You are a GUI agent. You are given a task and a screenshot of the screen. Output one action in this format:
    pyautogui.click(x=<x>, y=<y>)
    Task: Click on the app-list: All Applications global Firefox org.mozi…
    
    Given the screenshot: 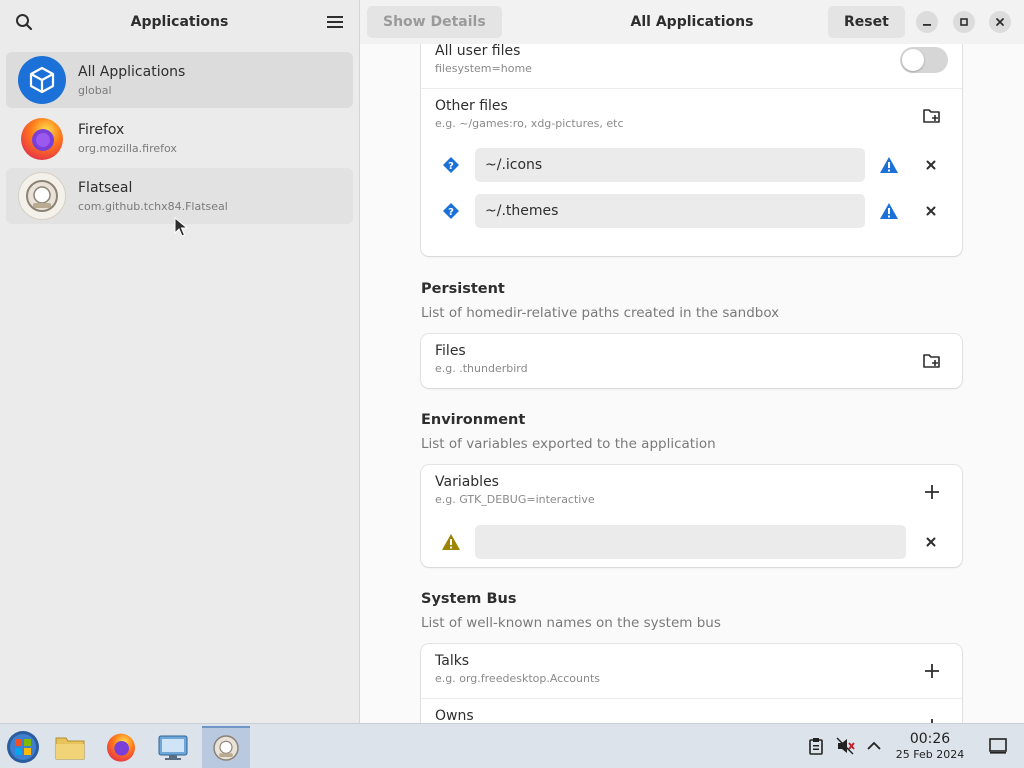 What is the action you would take?
    pyautogui.click(x=179, y=139)
    